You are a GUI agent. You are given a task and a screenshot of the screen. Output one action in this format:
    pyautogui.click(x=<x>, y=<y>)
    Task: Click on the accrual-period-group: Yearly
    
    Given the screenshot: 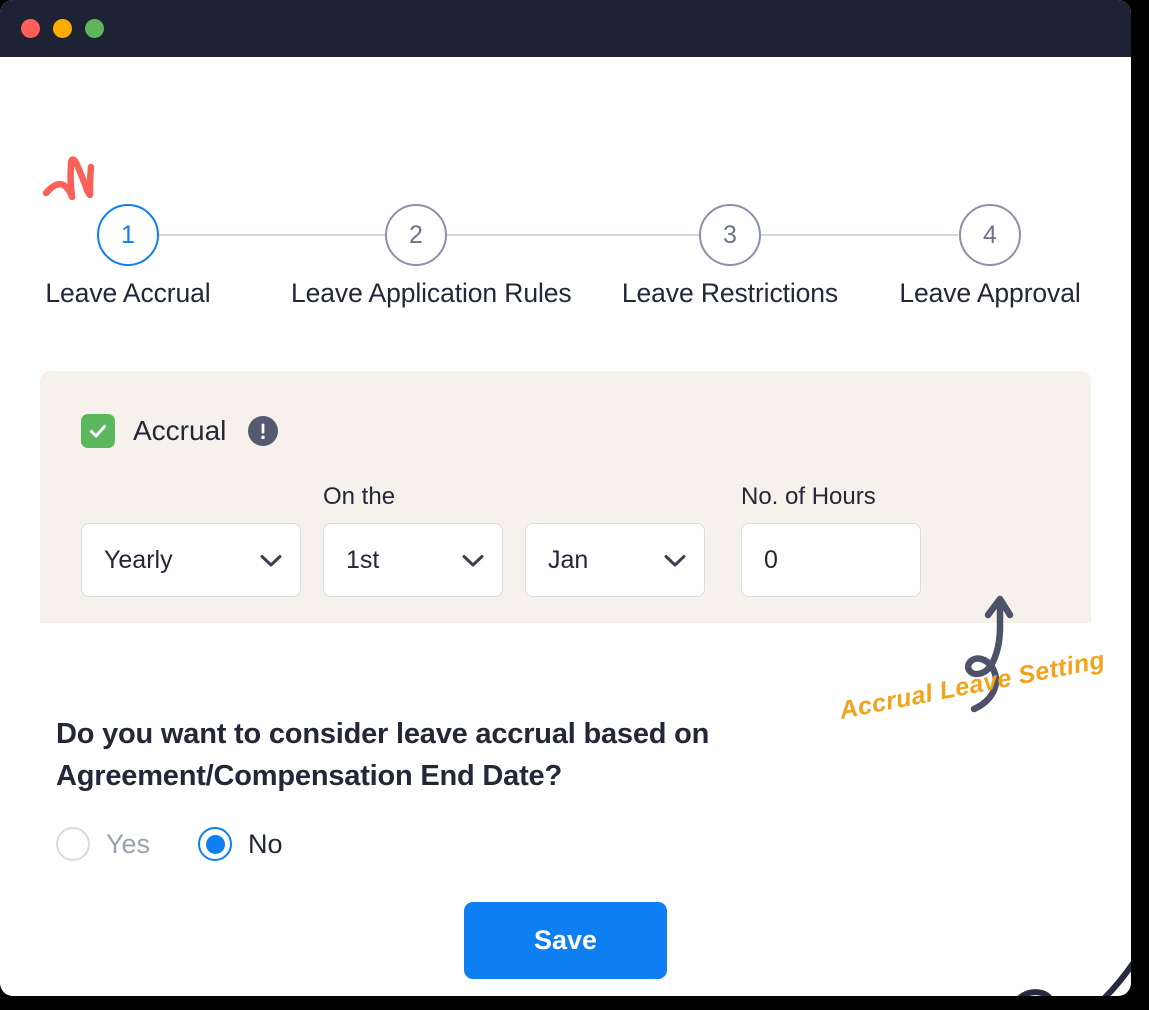 What is the action you would take?
    pyautogui.click(x=191, y=540)
    